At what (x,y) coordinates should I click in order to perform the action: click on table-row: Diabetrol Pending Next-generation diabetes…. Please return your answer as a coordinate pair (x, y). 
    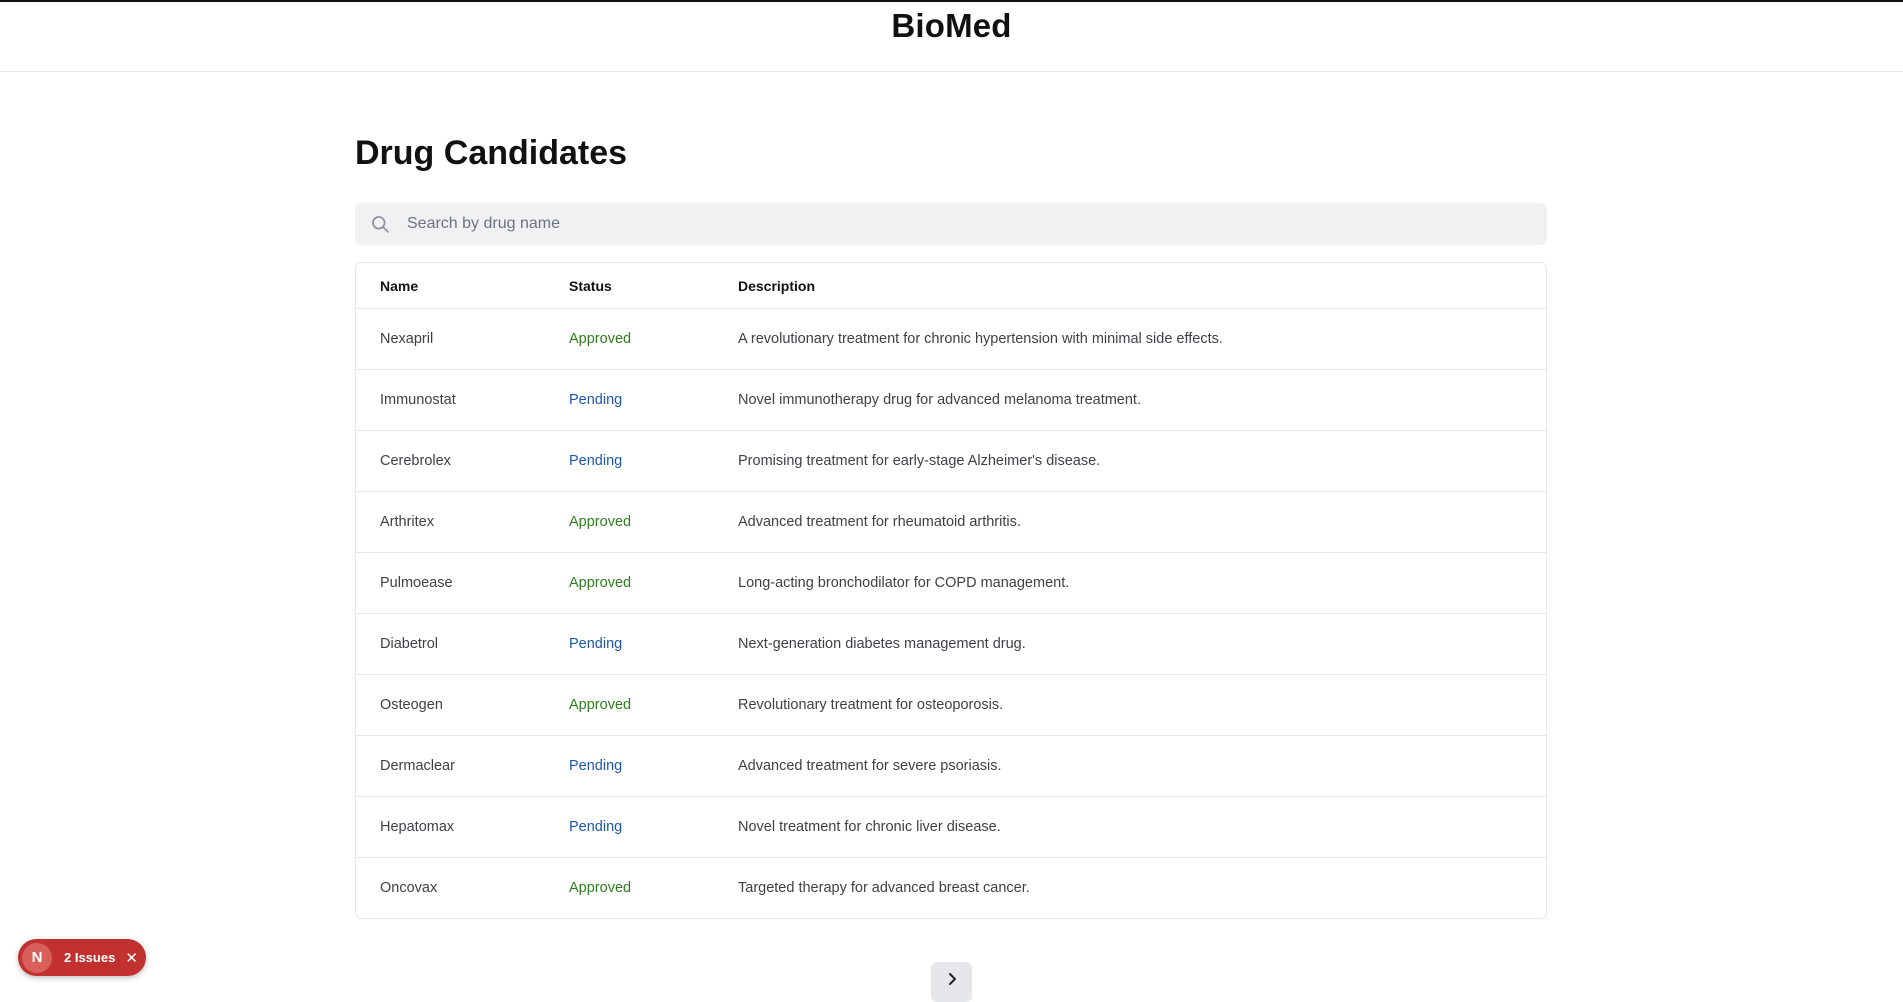
    Looking at the image, I should click on (951, 643).